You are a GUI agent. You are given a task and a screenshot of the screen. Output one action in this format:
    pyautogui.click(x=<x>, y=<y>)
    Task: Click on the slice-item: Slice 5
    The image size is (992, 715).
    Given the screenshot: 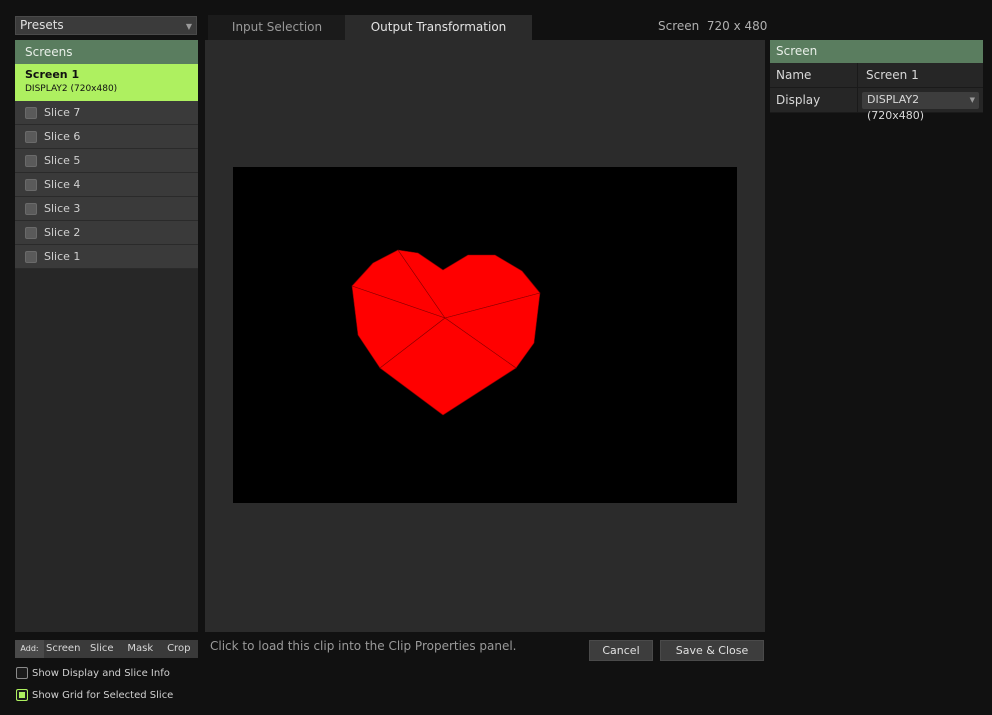 What is the action you would take?
    pyautogui.click(x=106, y=161)
    